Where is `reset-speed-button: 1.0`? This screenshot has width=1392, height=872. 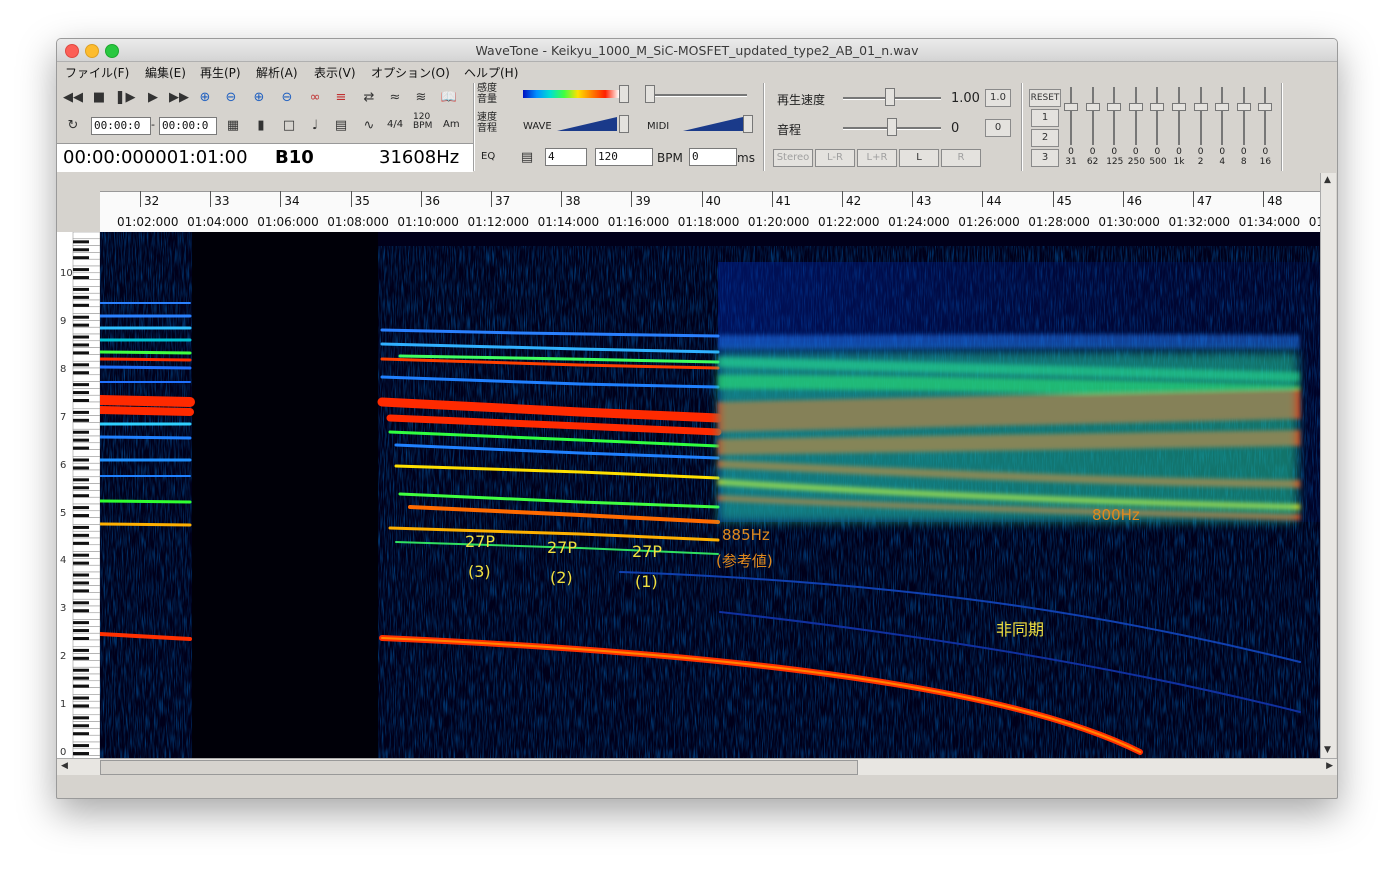 reset-speed-button: 1.0 is located at coordinates (998, 98).